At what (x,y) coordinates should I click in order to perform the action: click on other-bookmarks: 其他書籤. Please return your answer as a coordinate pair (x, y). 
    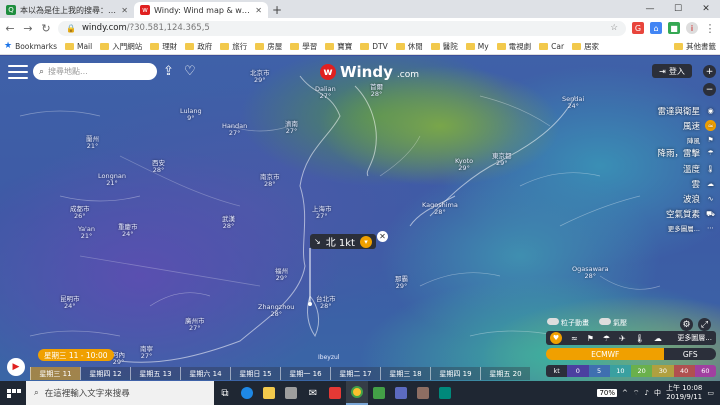
    Looking at the image, I should click on (695, 46).